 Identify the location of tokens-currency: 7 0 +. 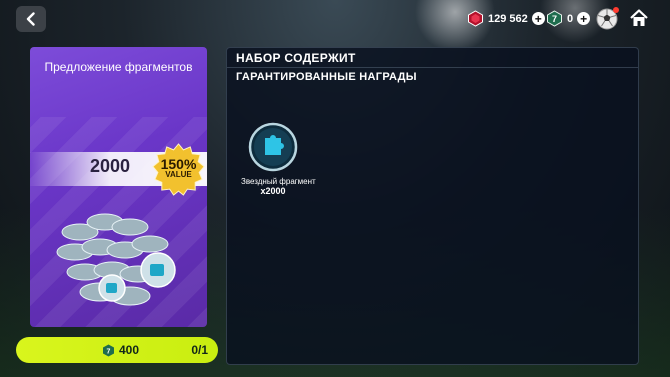
(568, 18).